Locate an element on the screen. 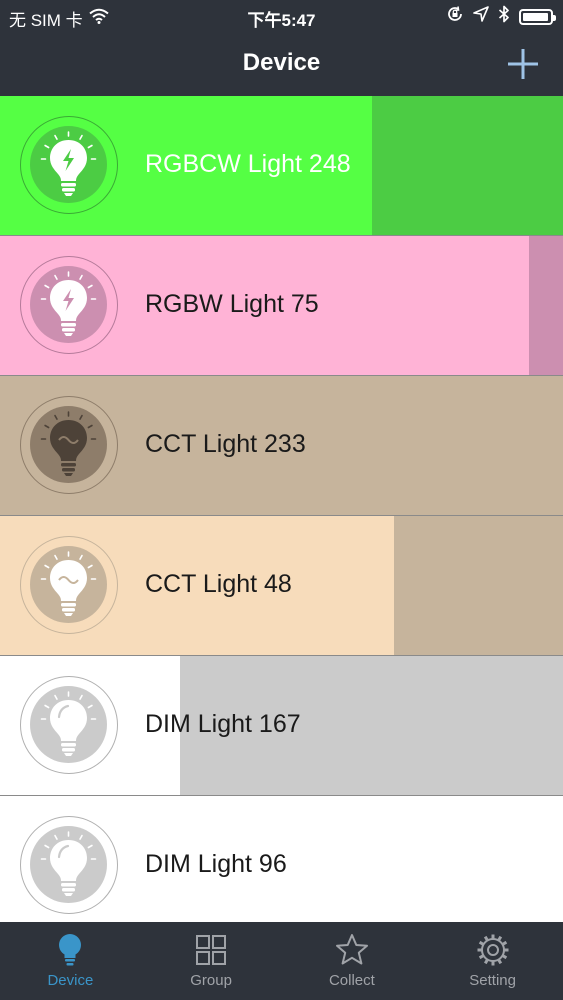  device-name: CCT Light 233 is located at coordinates (225, 444).